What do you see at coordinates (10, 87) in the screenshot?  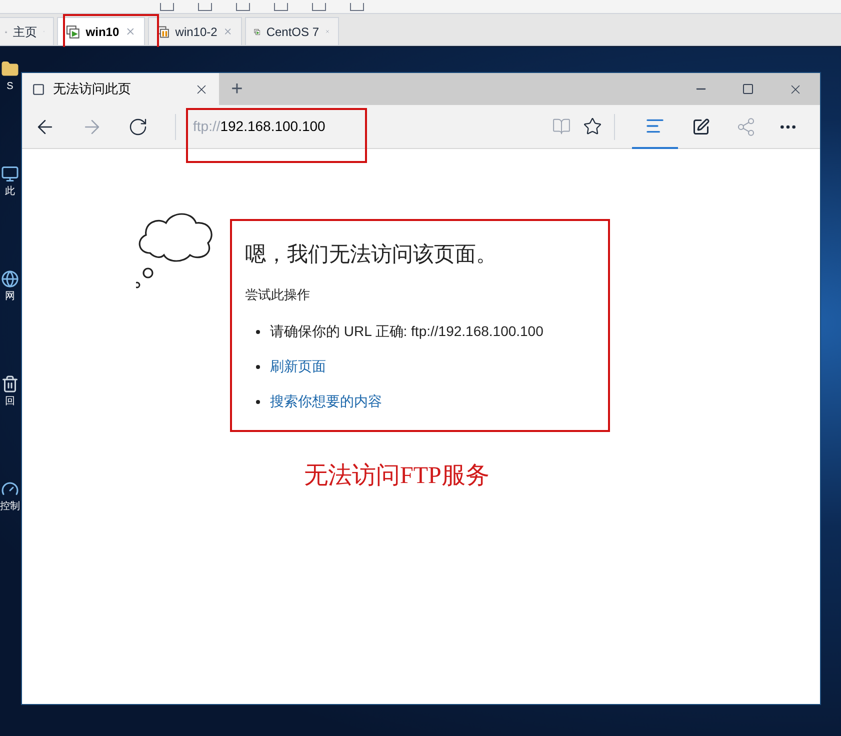 I see `desktop-icon-label: S` at bounding box center [10, 87].